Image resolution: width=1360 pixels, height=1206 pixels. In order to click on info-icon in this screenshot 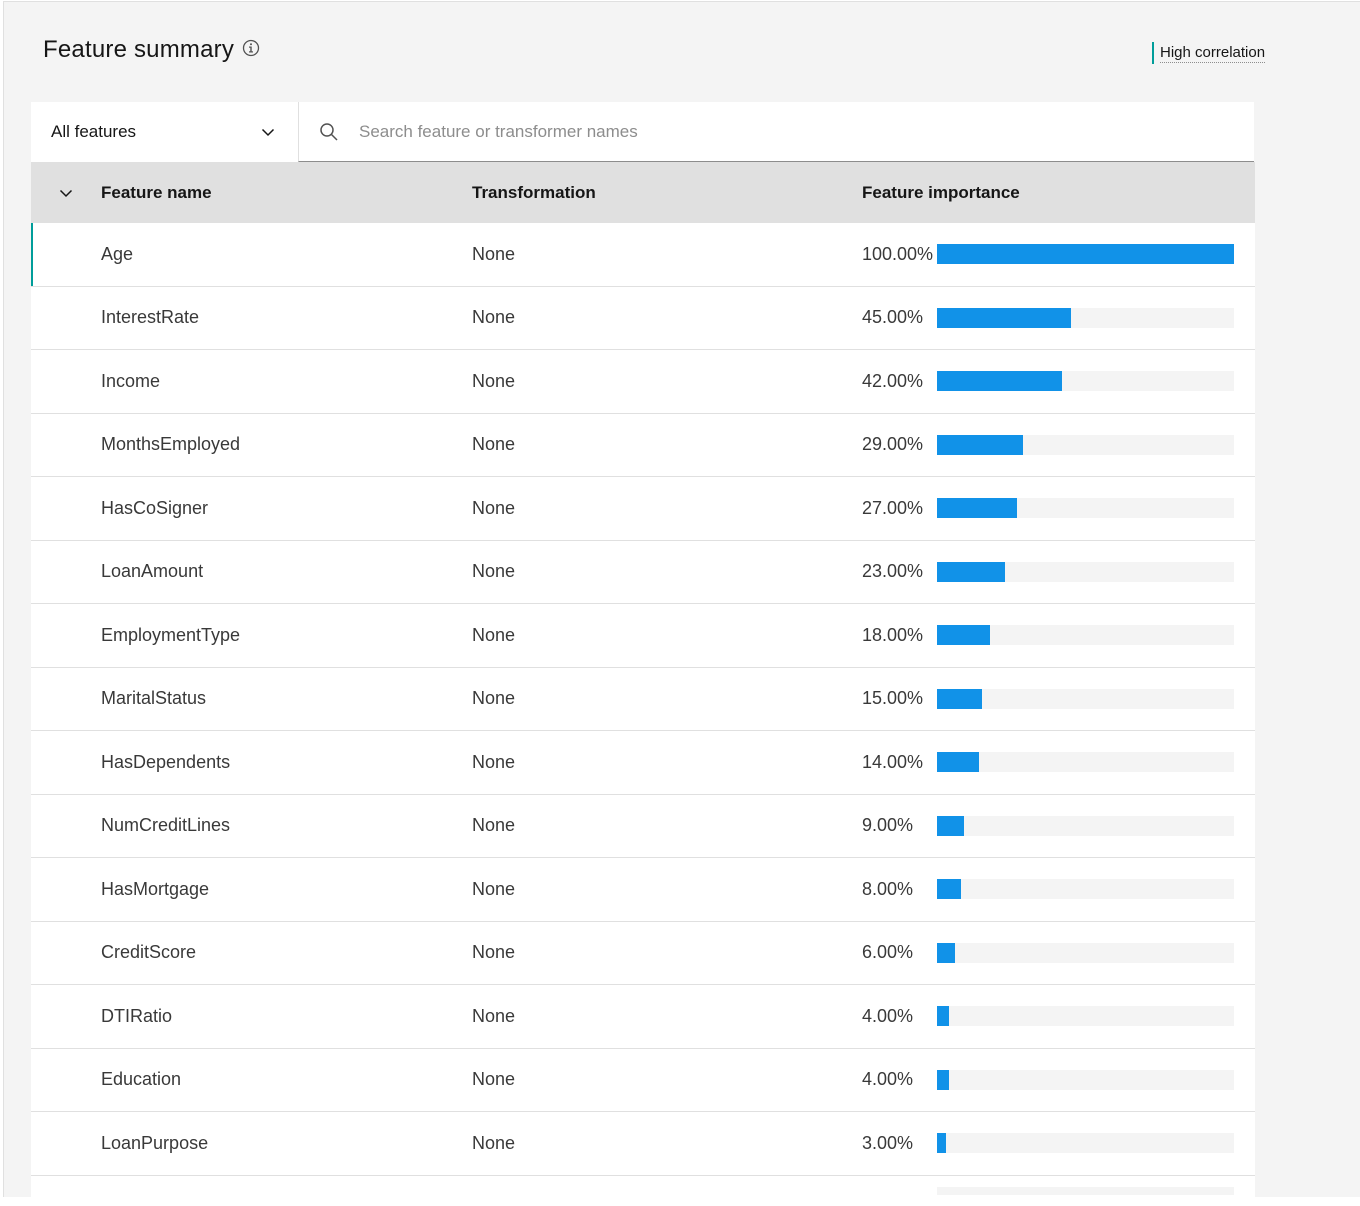, I will do `click(251, 48)`.